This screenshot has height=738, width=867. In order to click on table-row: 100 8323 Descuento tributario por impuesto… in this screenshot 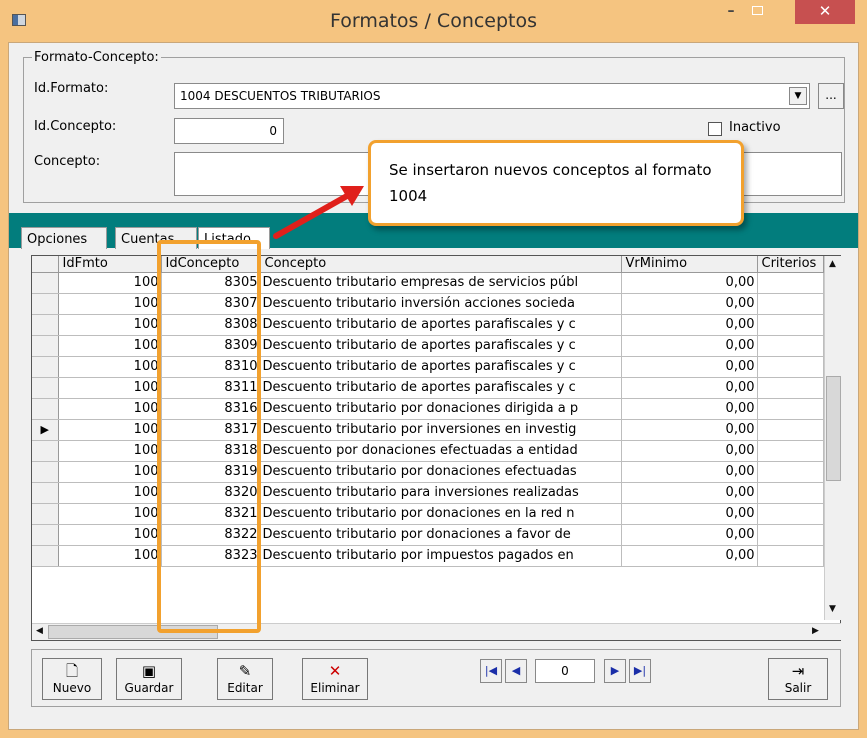, I will do `click(428, 556)`.